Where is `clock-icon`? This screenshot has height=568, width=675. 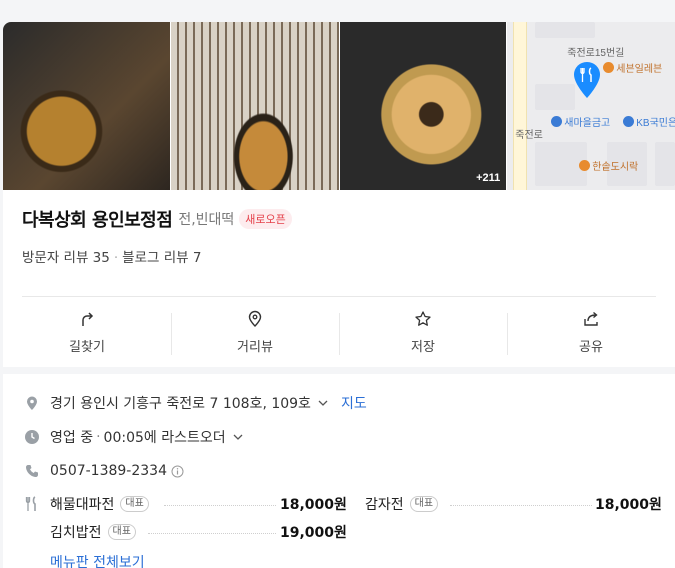 clock-icon is located at coordinates (32, 437).